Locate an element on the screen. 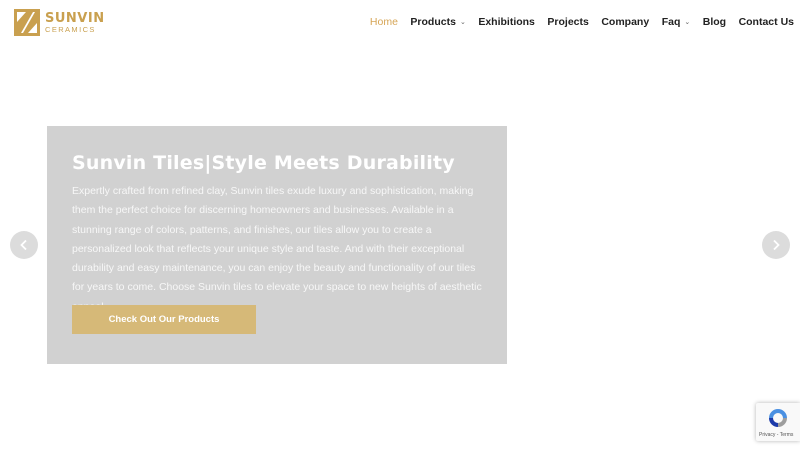 The height and width of the screenshot is (450, 800). nav-home: Home is located at coordinates (384, 22).